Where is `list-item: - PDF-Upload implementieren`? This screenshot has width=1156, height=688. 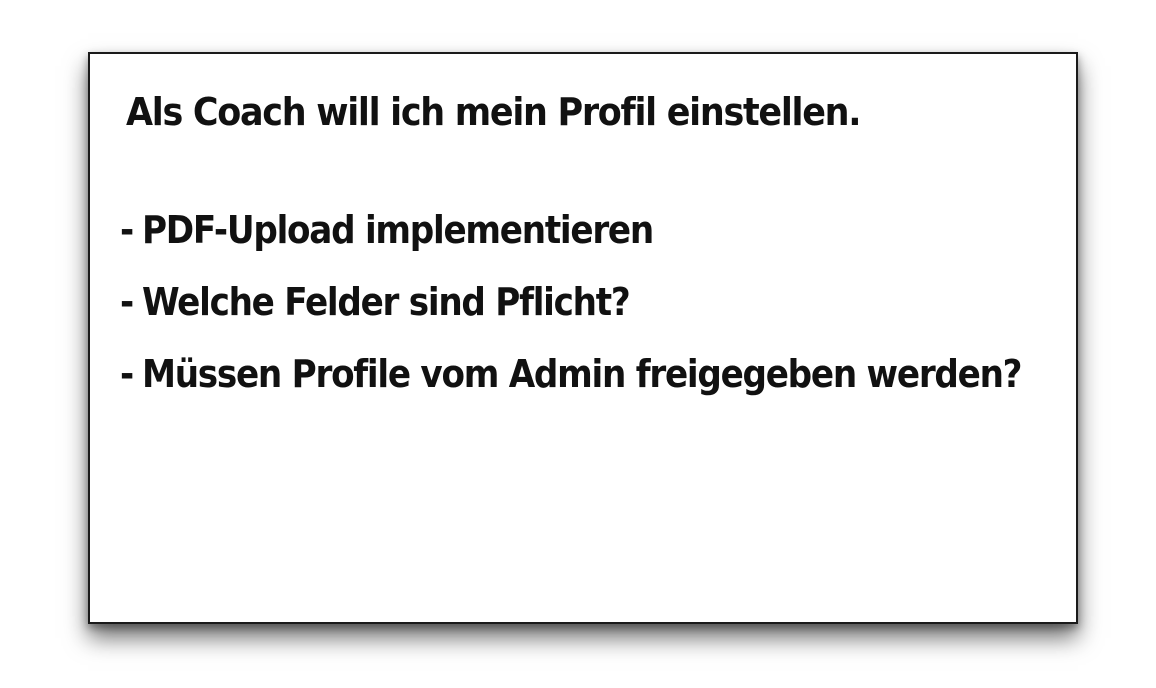 list-item: - PDF-Upload implementieren is located at coordinates (570, 238).